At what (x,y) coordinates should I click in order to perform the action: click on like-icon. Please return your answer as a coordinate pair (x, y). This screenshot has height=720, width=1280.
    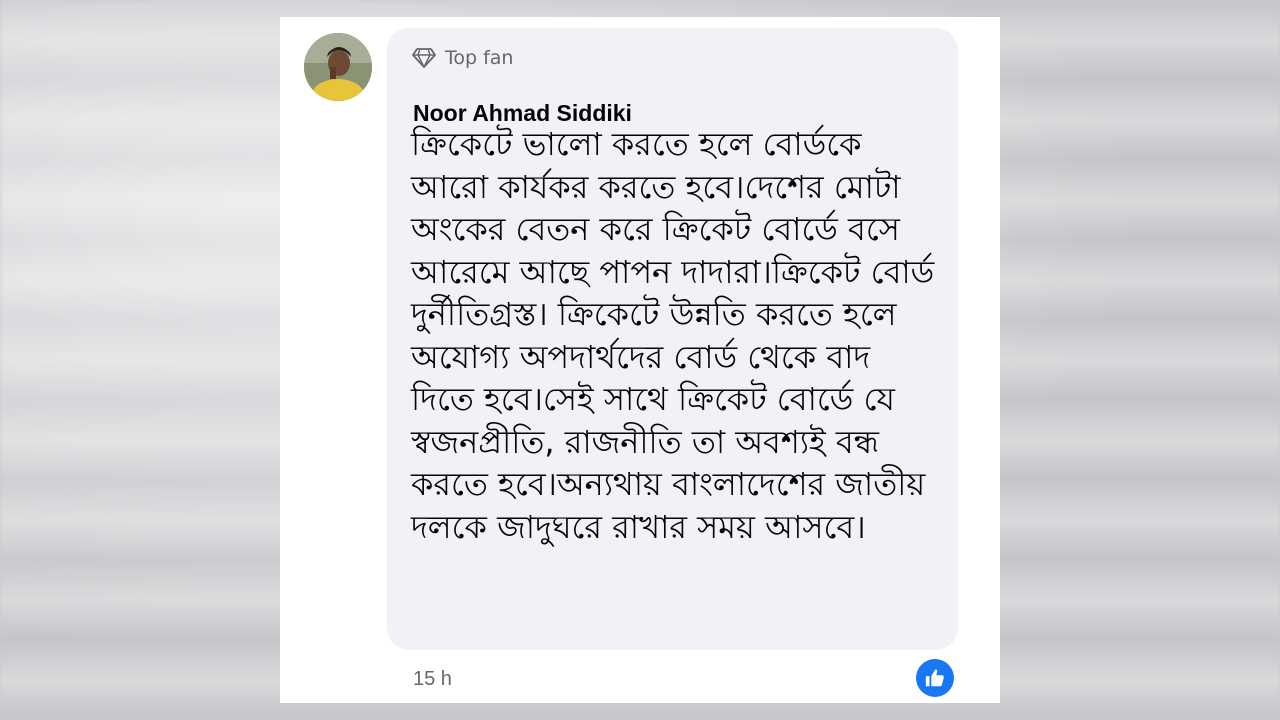
    Looking at the image, I should click on (934, 678).